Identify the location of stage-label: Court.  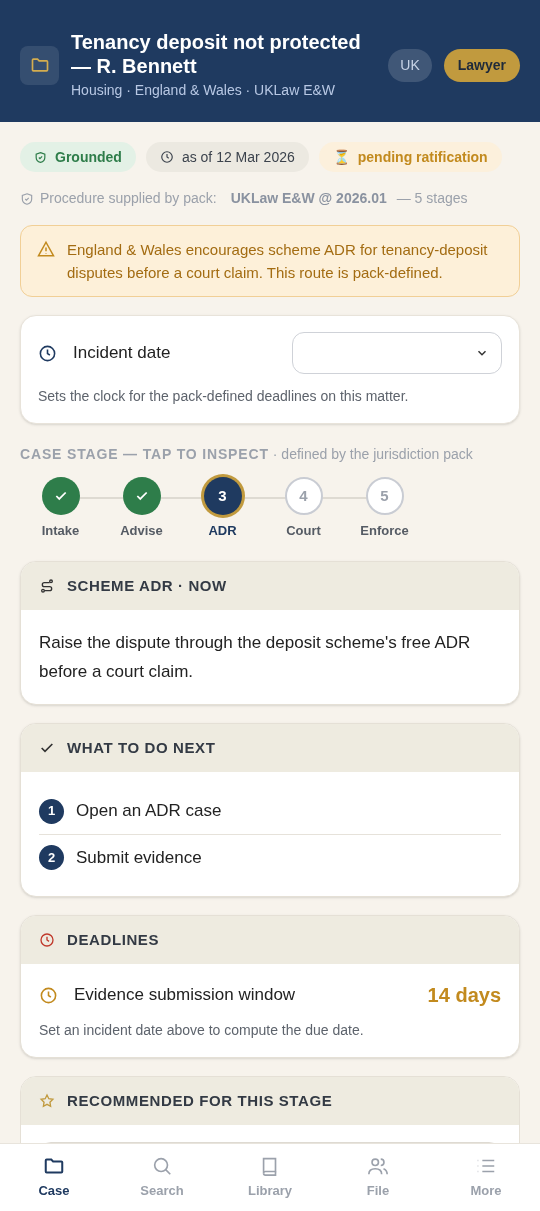
(303, 531).